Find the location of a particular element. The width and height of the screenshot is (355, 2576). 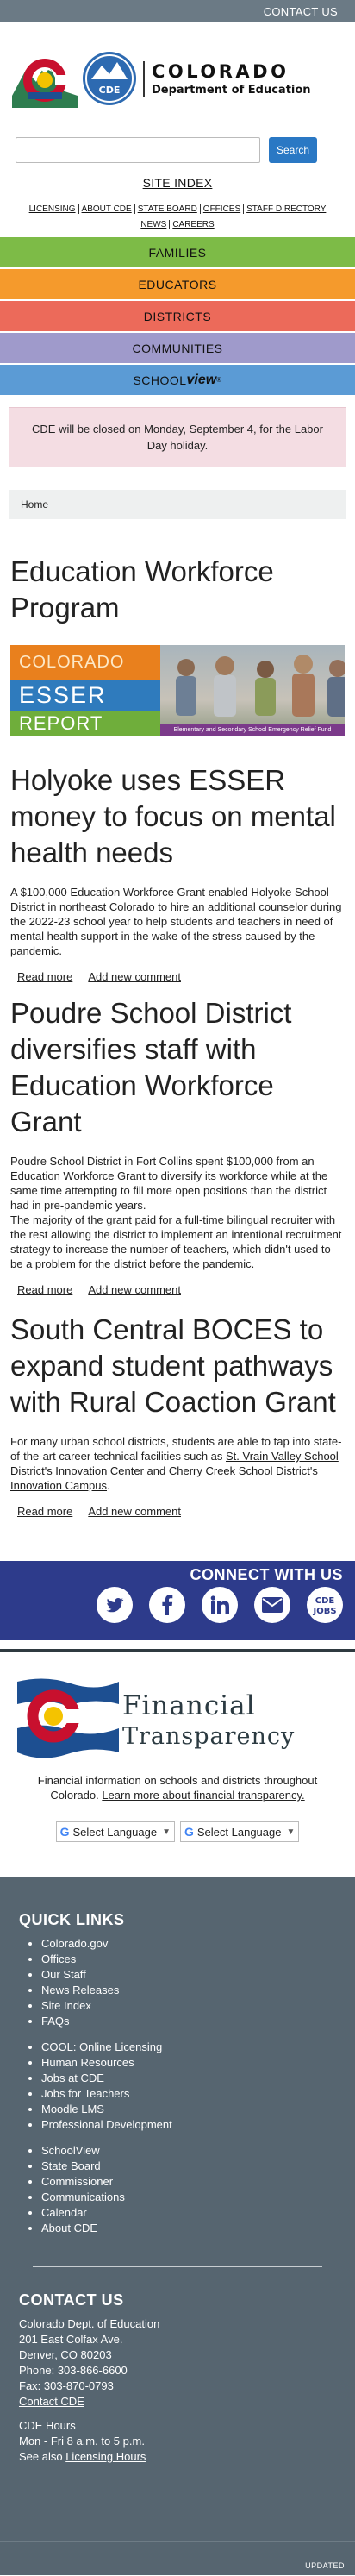

nav-families: FAMILIES is located at coordinates (177, 253).